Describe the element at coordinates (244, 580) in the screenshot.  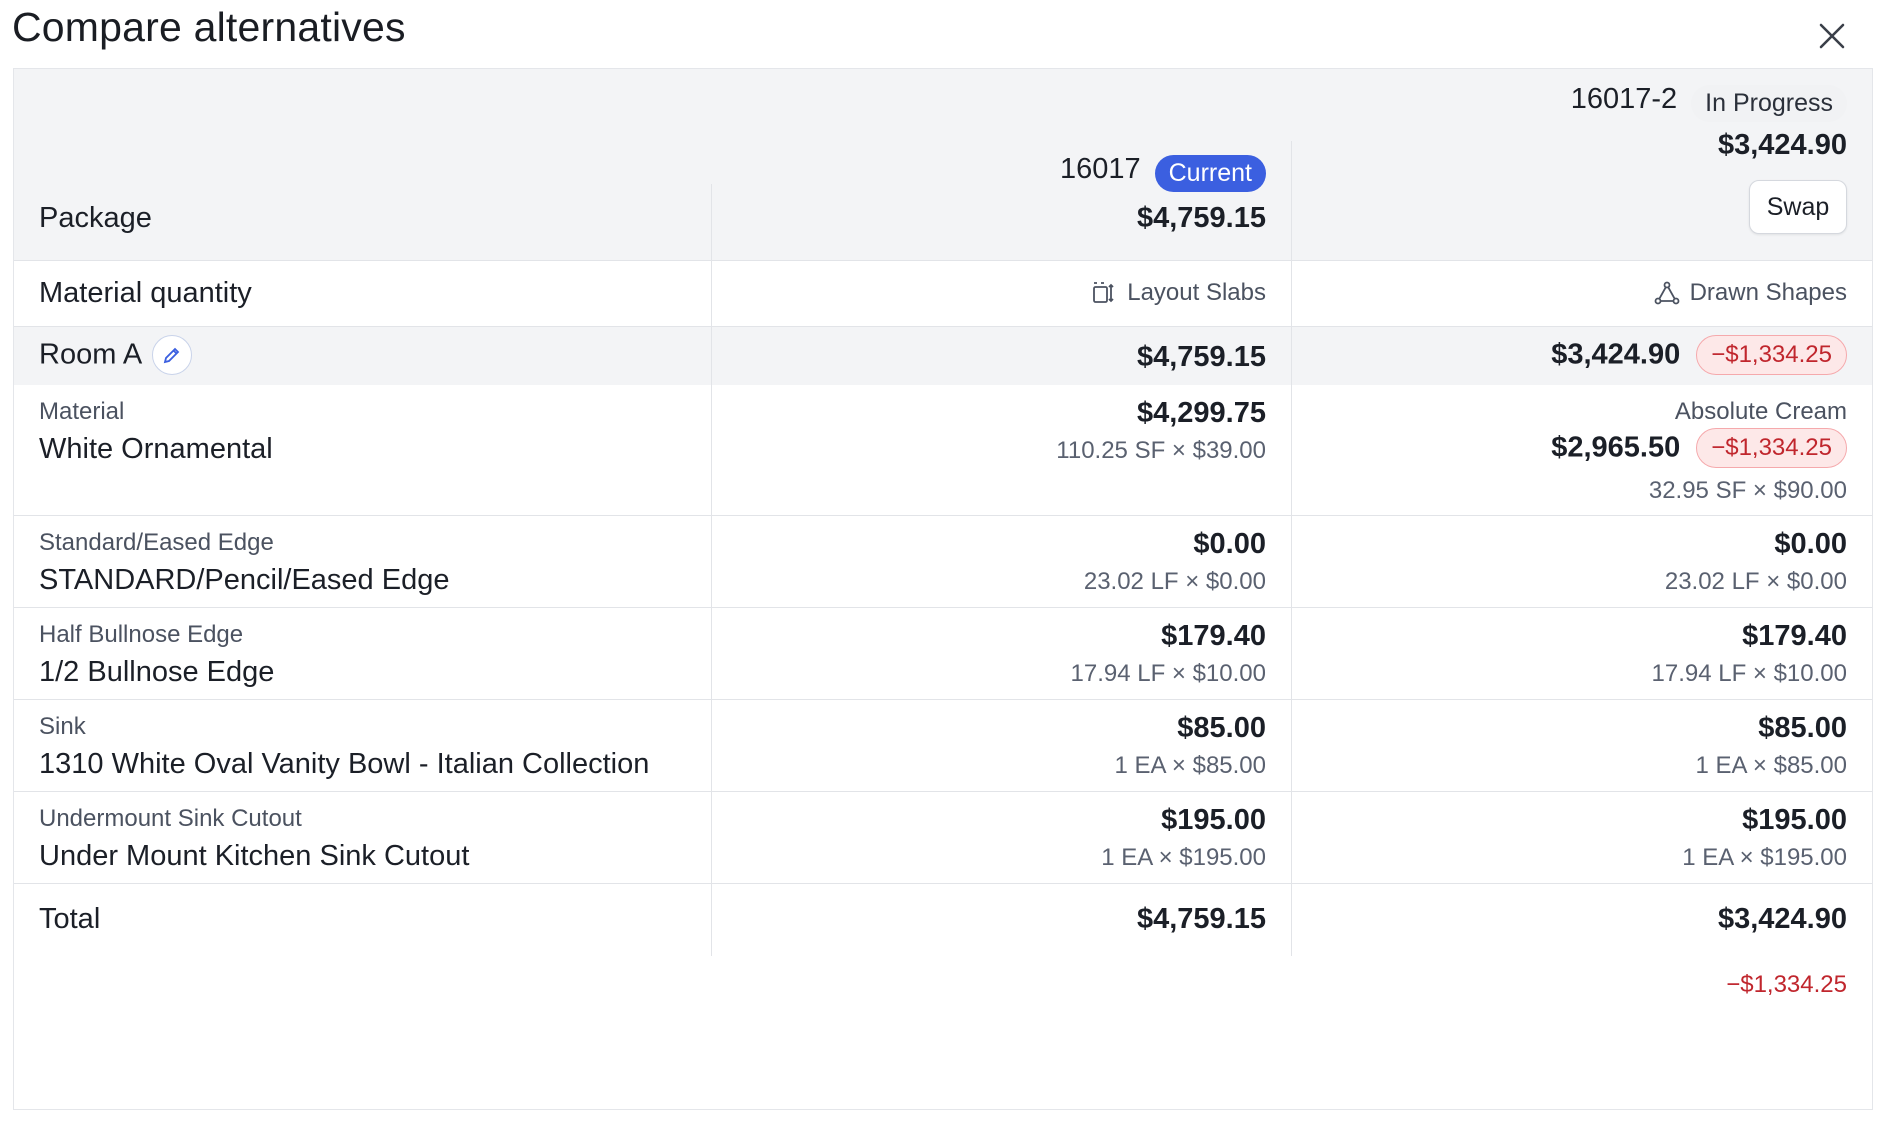
I see `line-name: STANDARD/Pencil/Eased Edge` at that location.